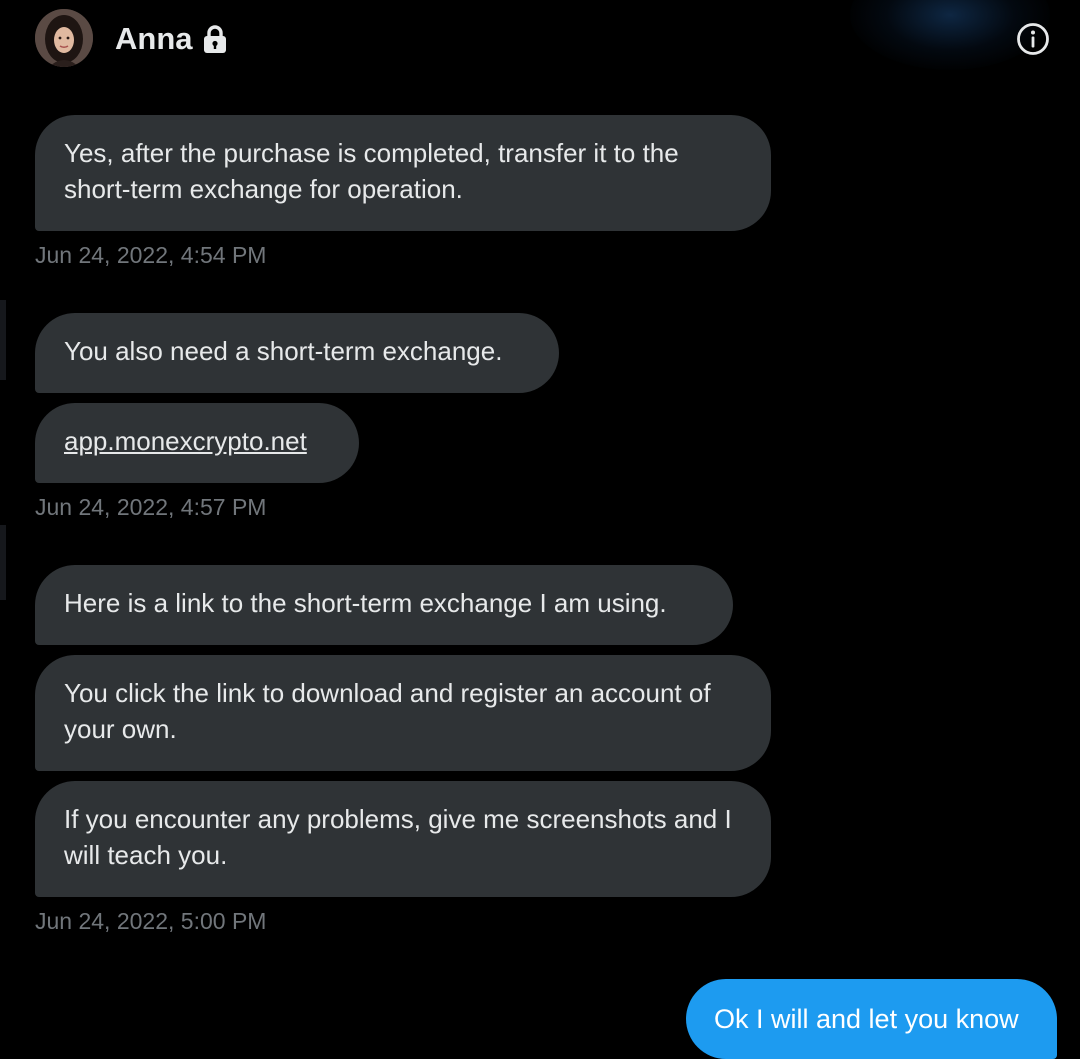 This screenshot has height=1059, width=1080. I want to click on message-bubble-link: app.monexcrypto.net, so click(197, 443).